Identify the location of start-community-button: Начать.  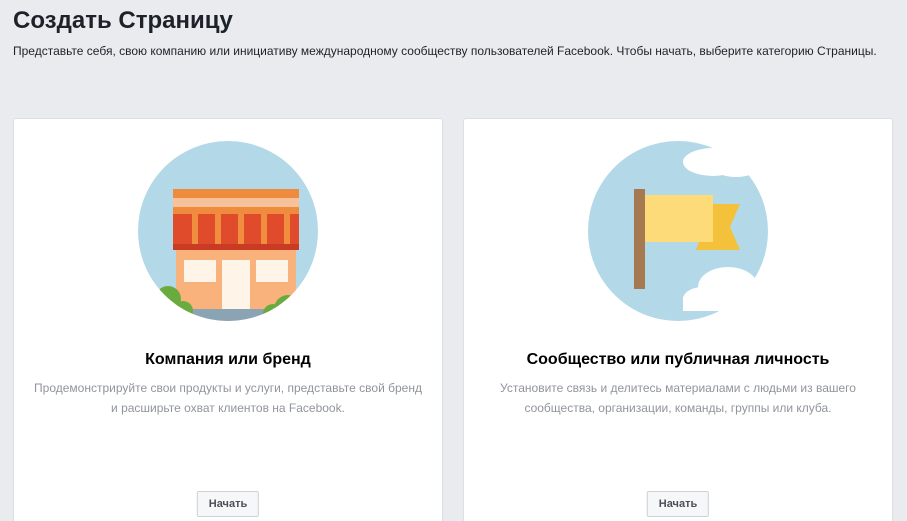
(678, 504).